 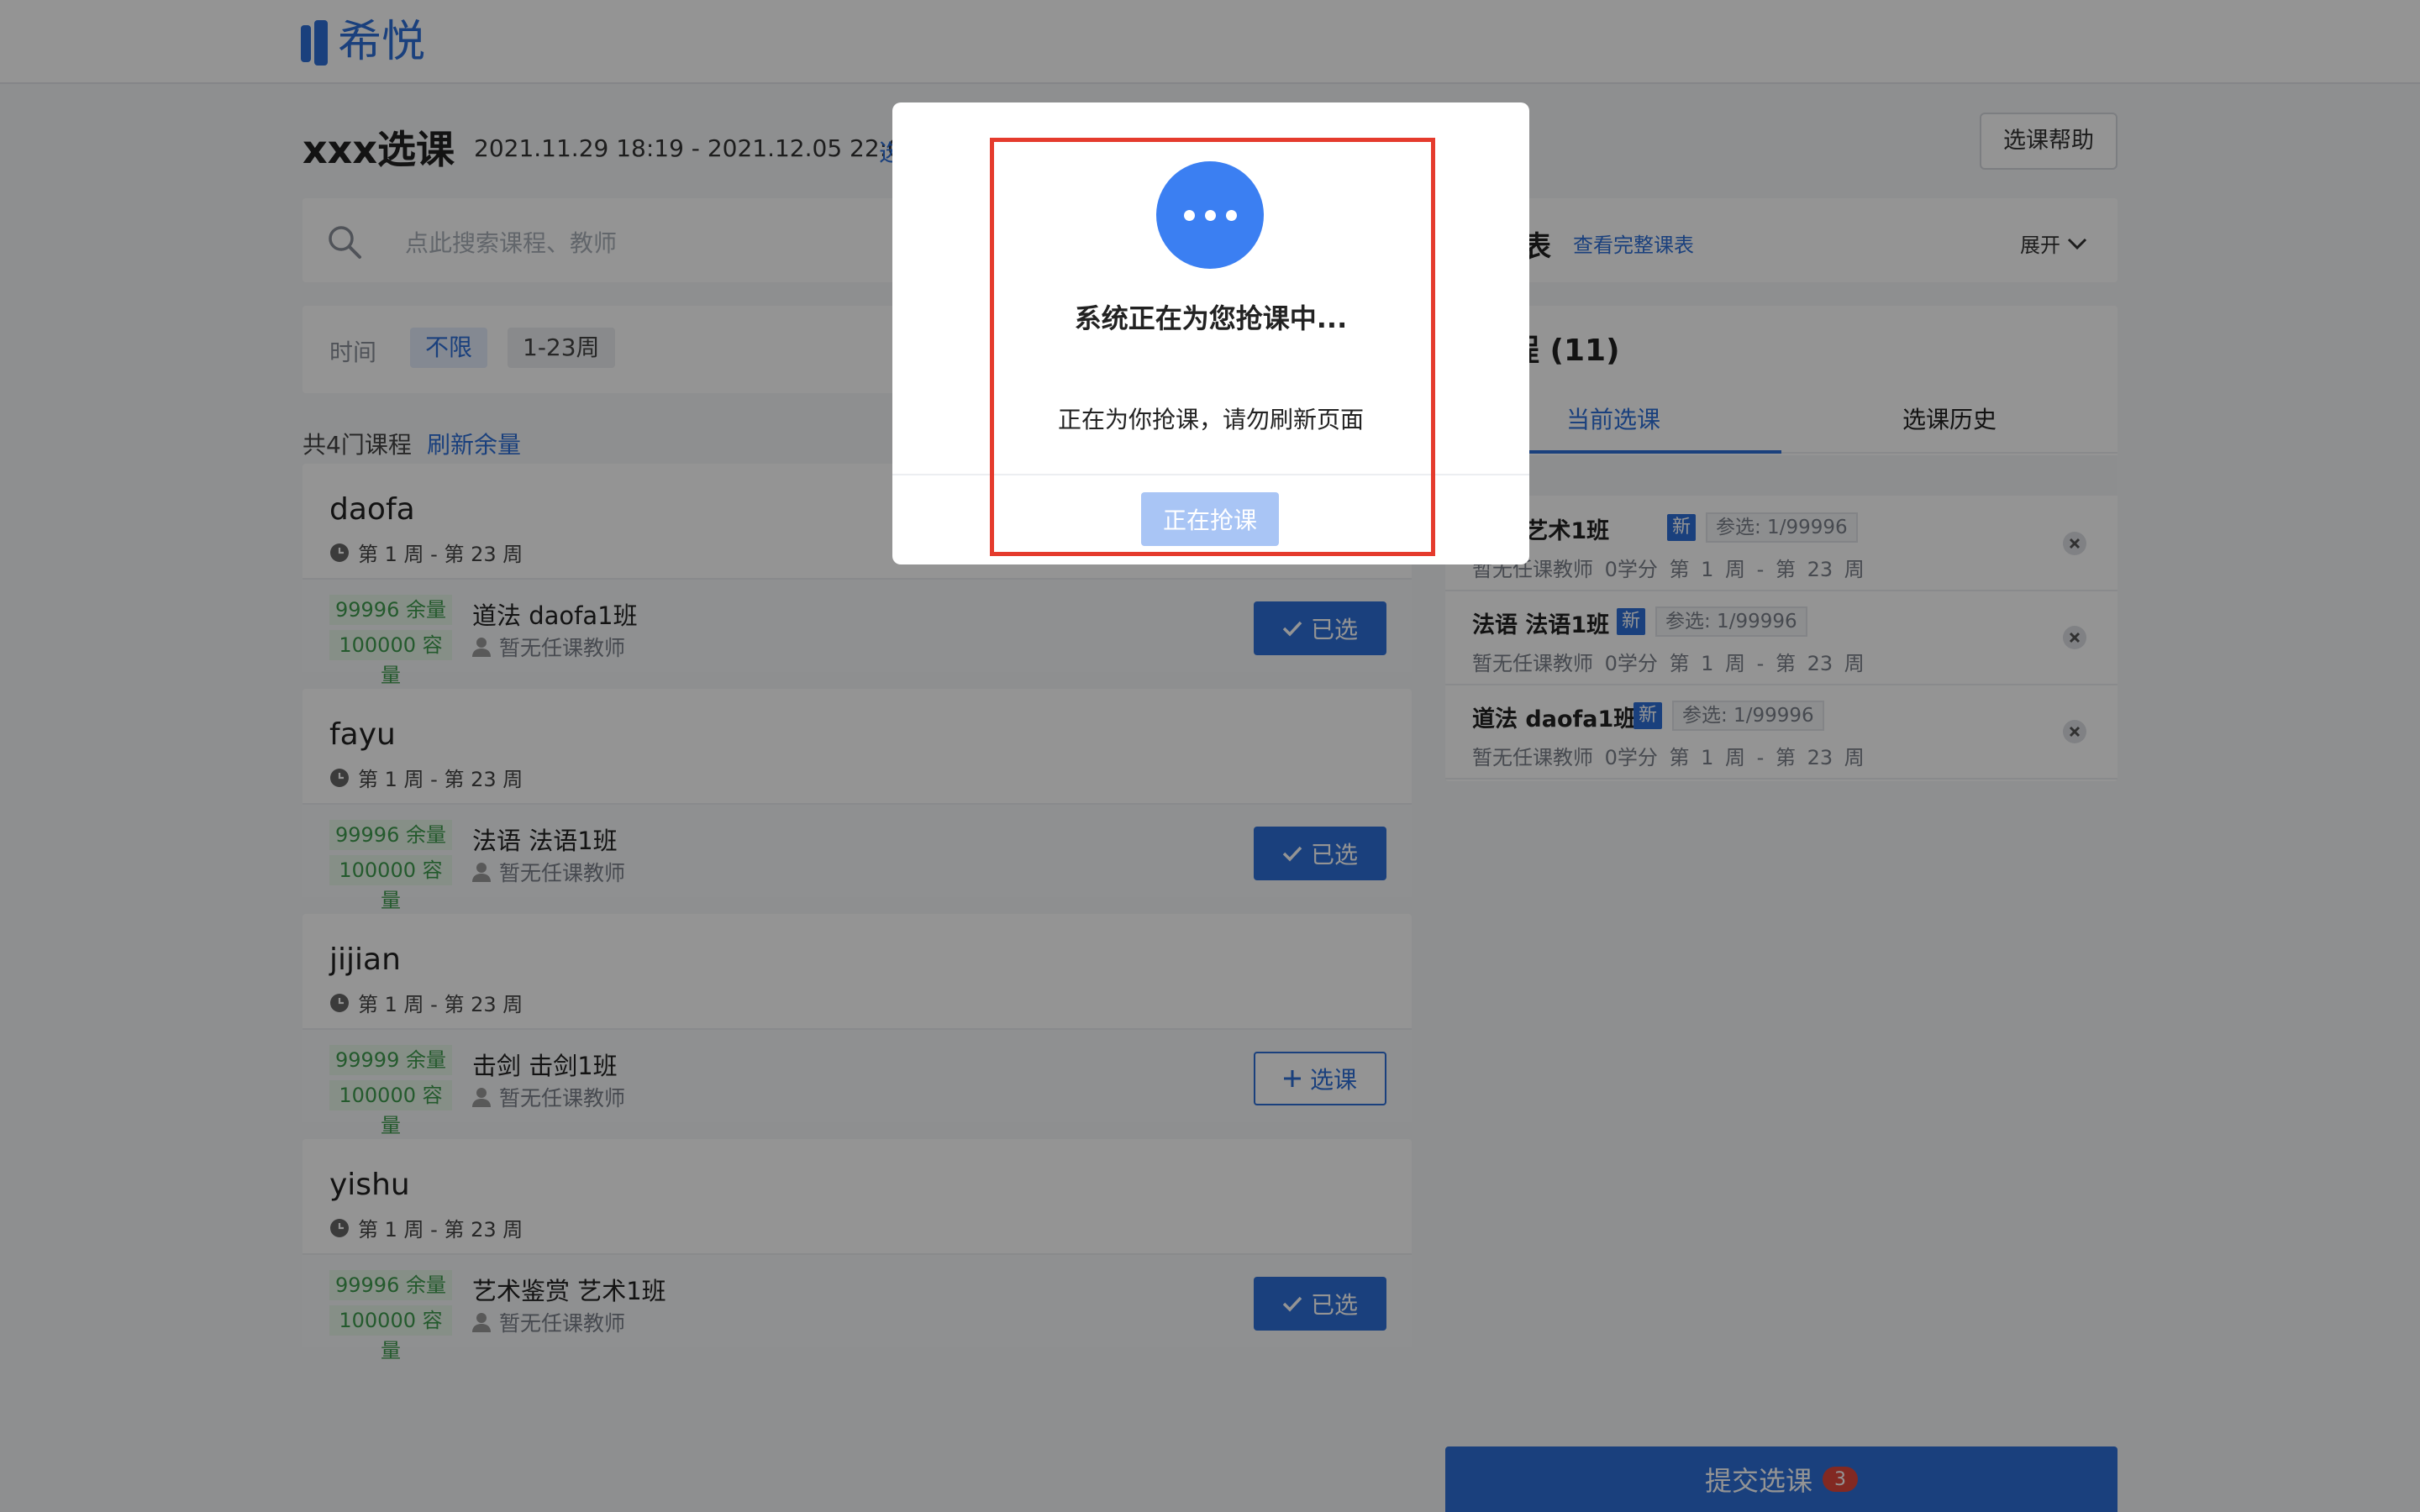 What do you see at coordinates (1212, 347) in the screenshot?
I see `highlight-frame` at bounding box center [1212, 347].